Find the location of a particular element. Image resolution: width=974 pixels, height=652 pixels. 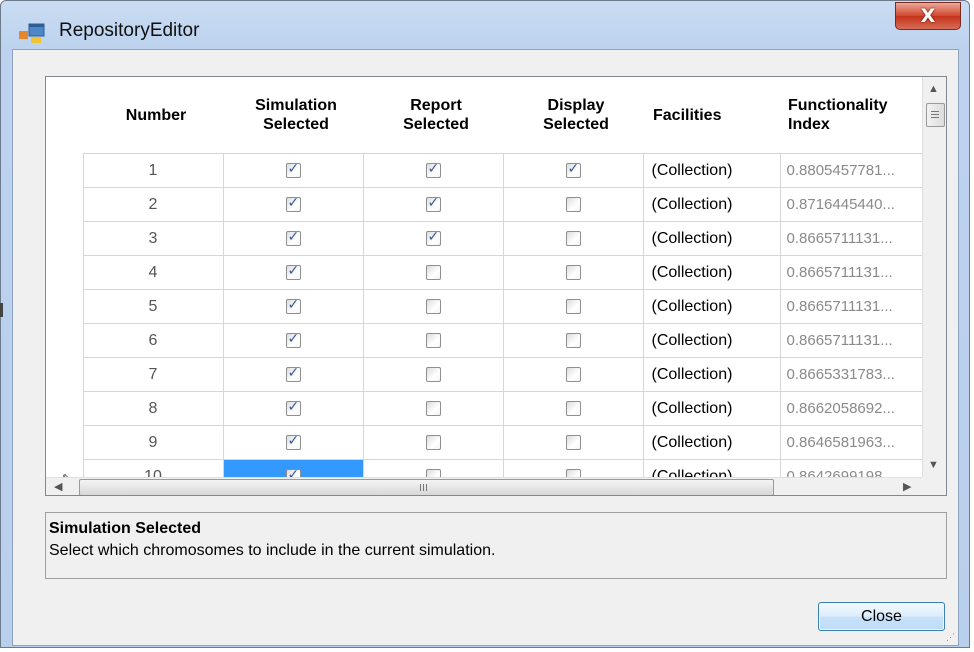

scroll-down-icon: ▼ is located at coordinates (933, 465).